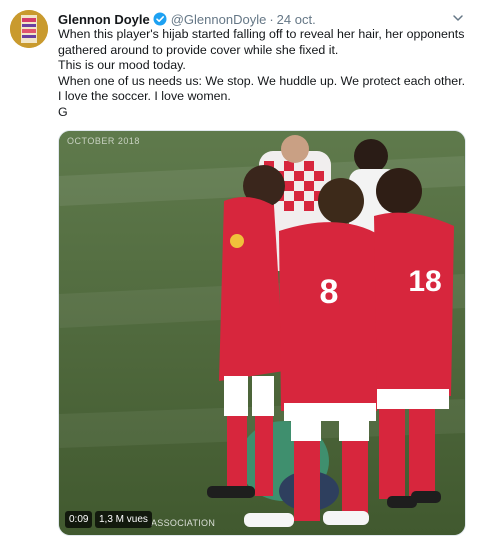 The image size is (477, 546). Describe the element at coordinates (104, 19) in the screenshot. I see `author-name: Glennon Doyle` at that location.